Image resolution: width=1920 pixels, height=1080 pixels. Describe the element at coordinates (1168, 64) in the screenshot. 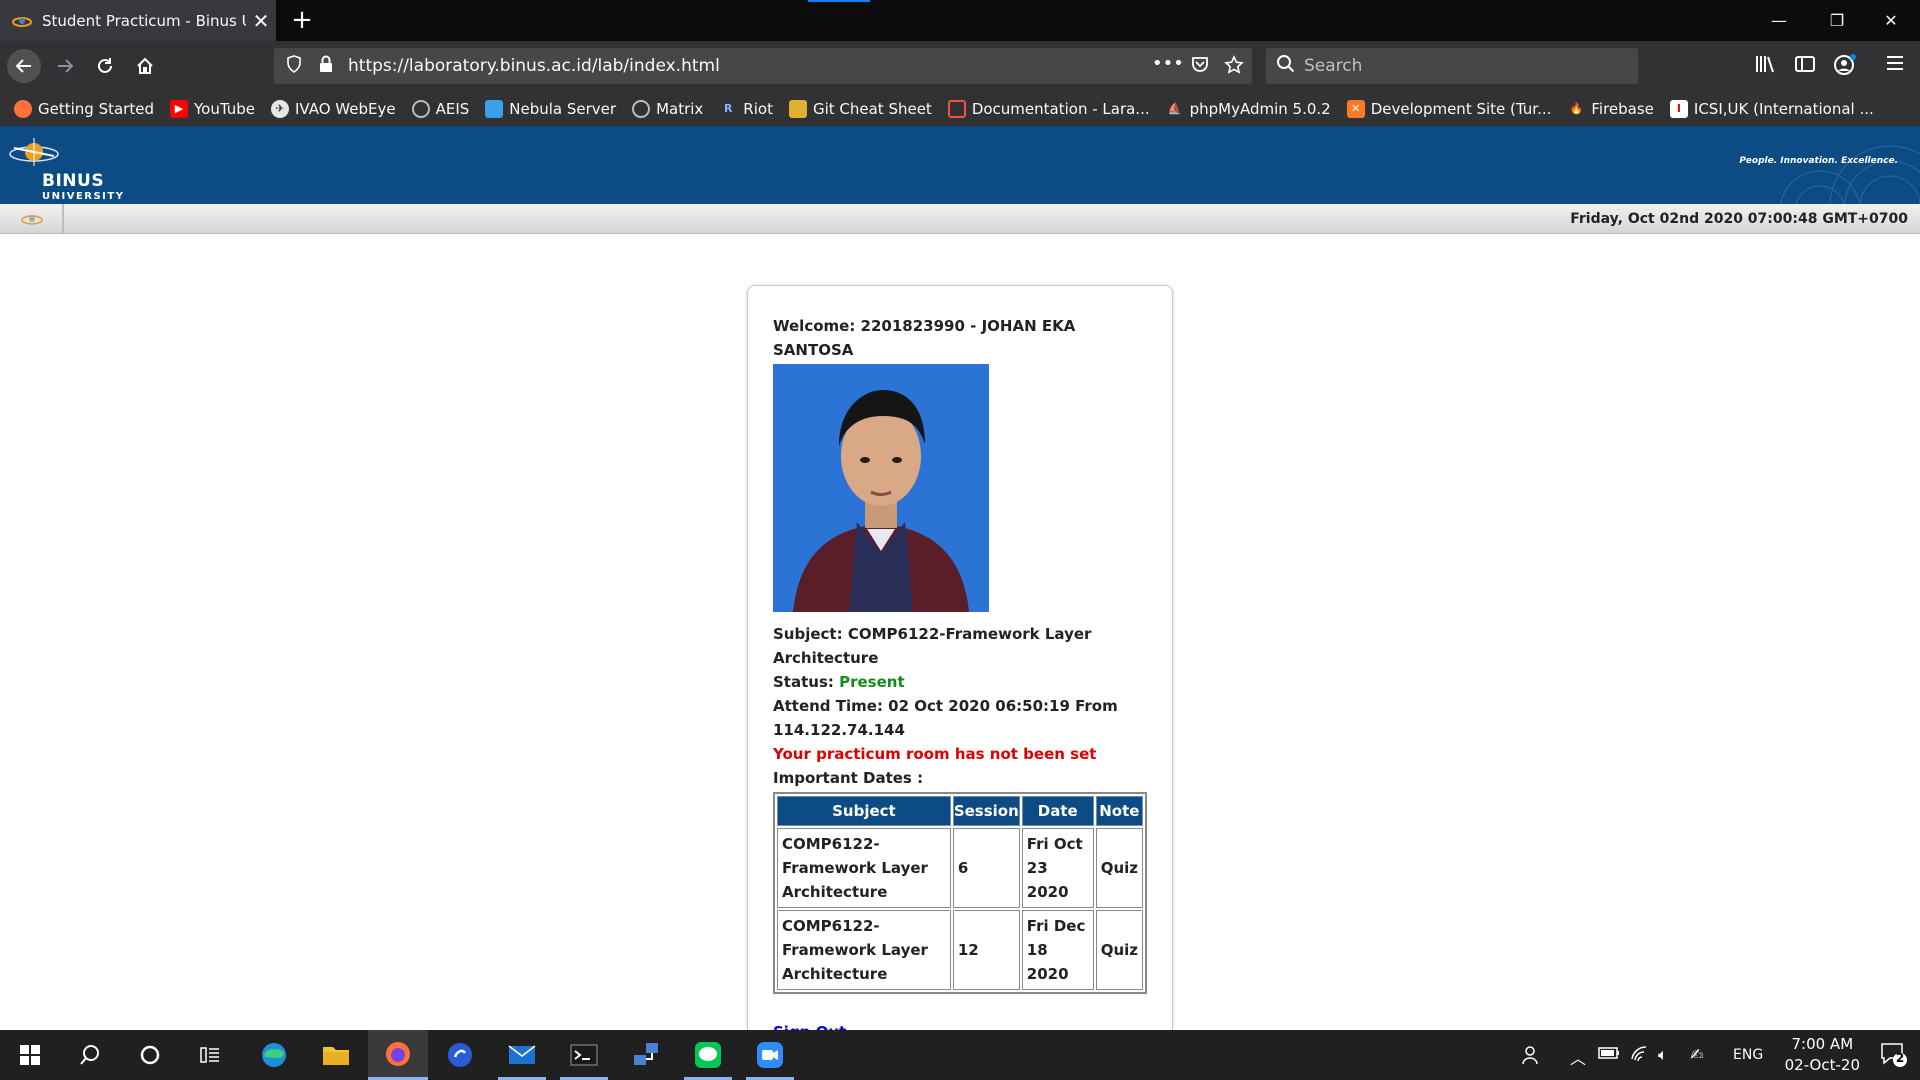

I see `page-actions-icon: •••` at that location.